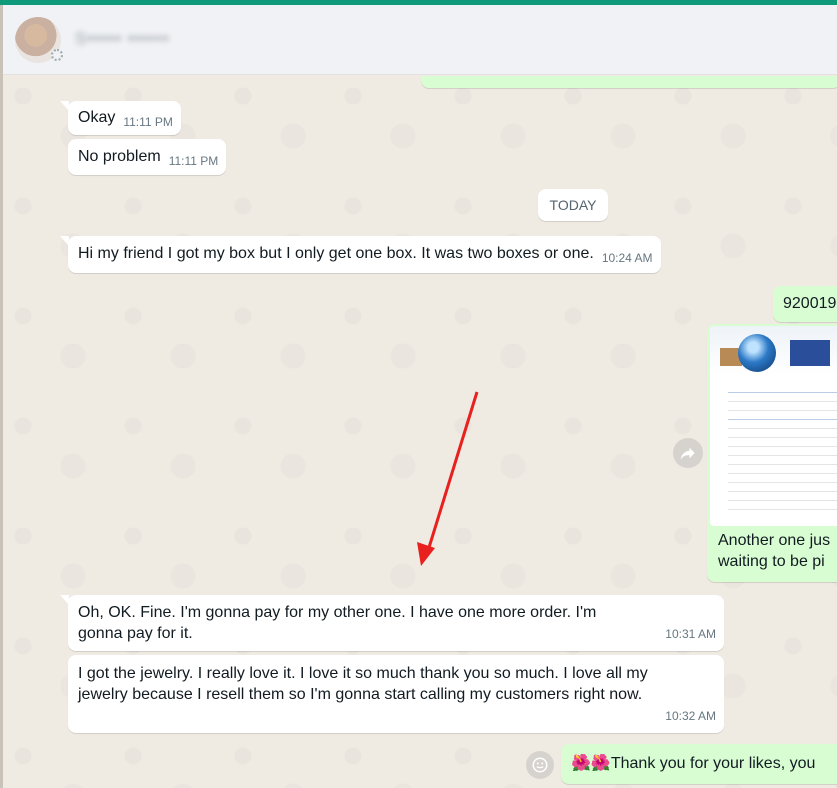 This screenshot has height=788, width=837. Describe the element at coordinates (420, 40) in the screenshot. I see `chat-header: S••••• ••••••` at that location.